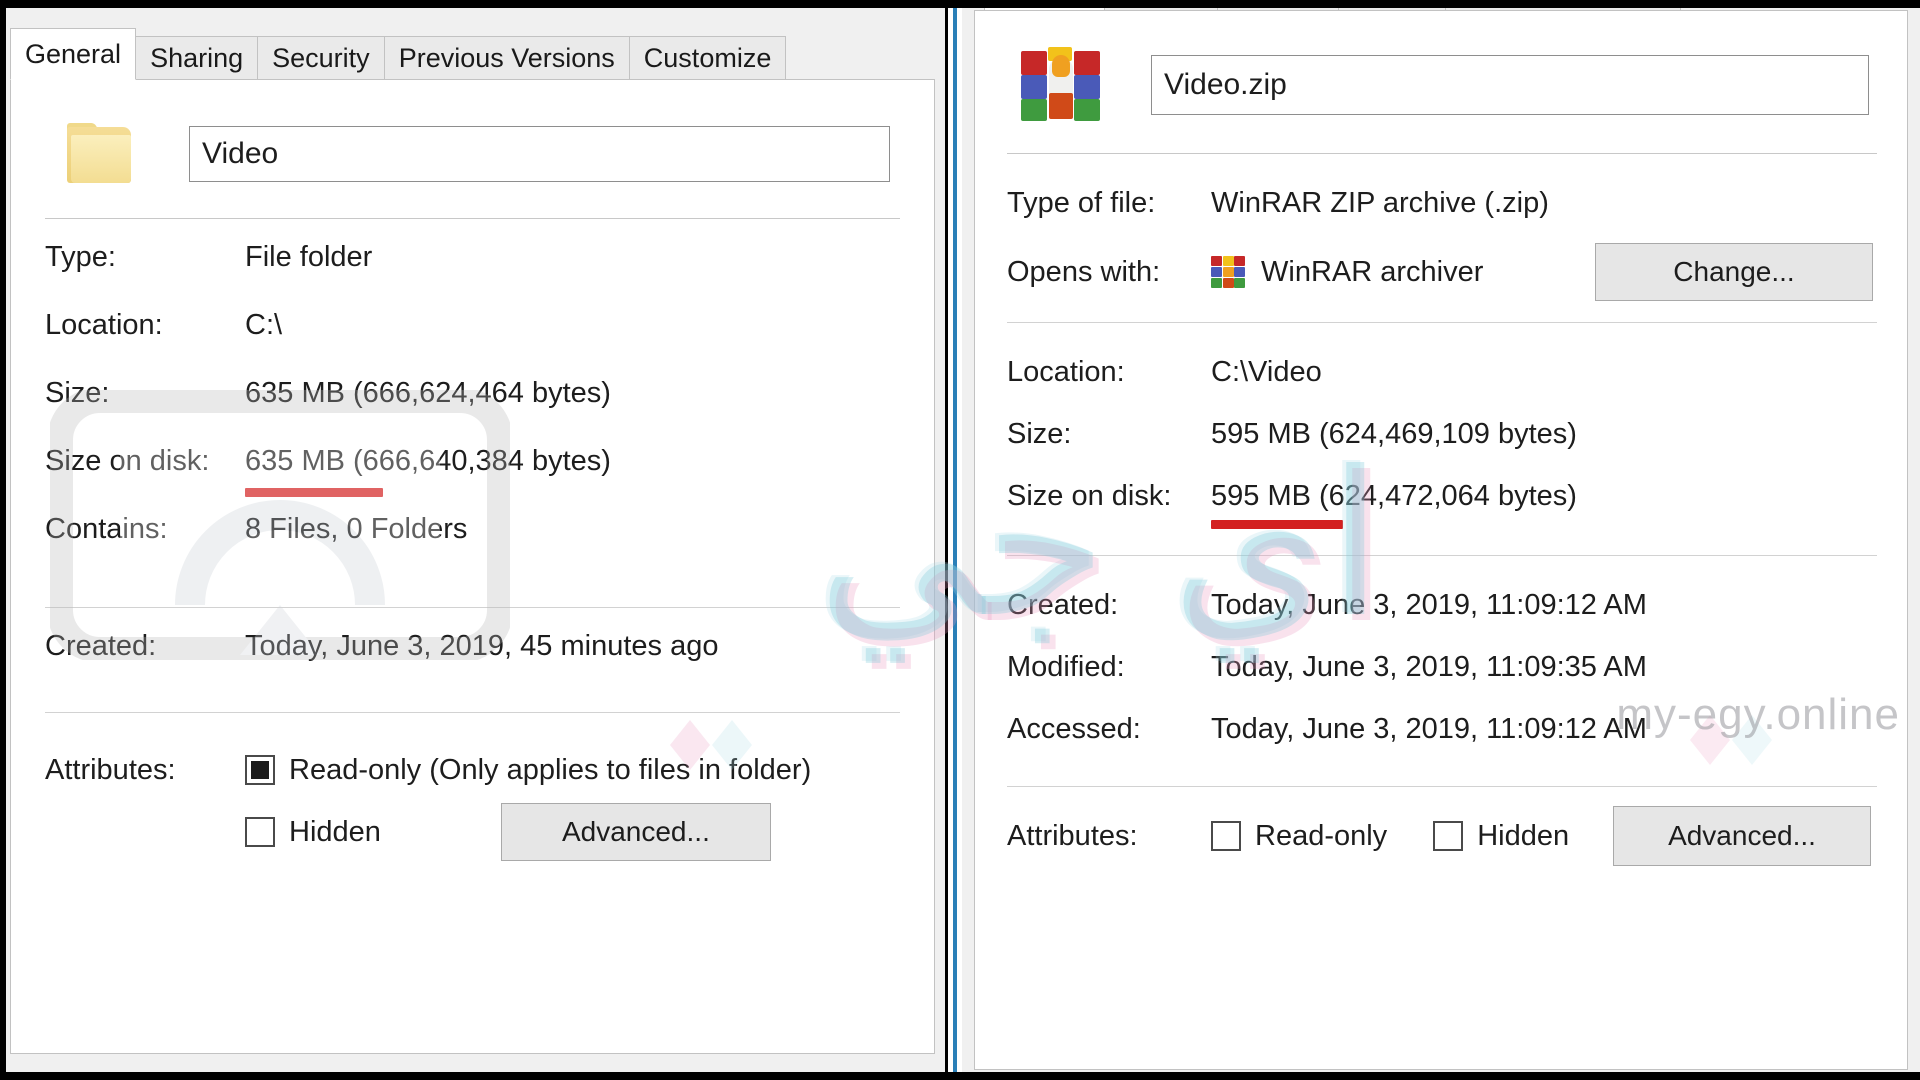 Image resolution: width=1920 pixels, height=1080 pixels. I want to click on tab-previous-versions: Previous Versions, so click(506, 58).